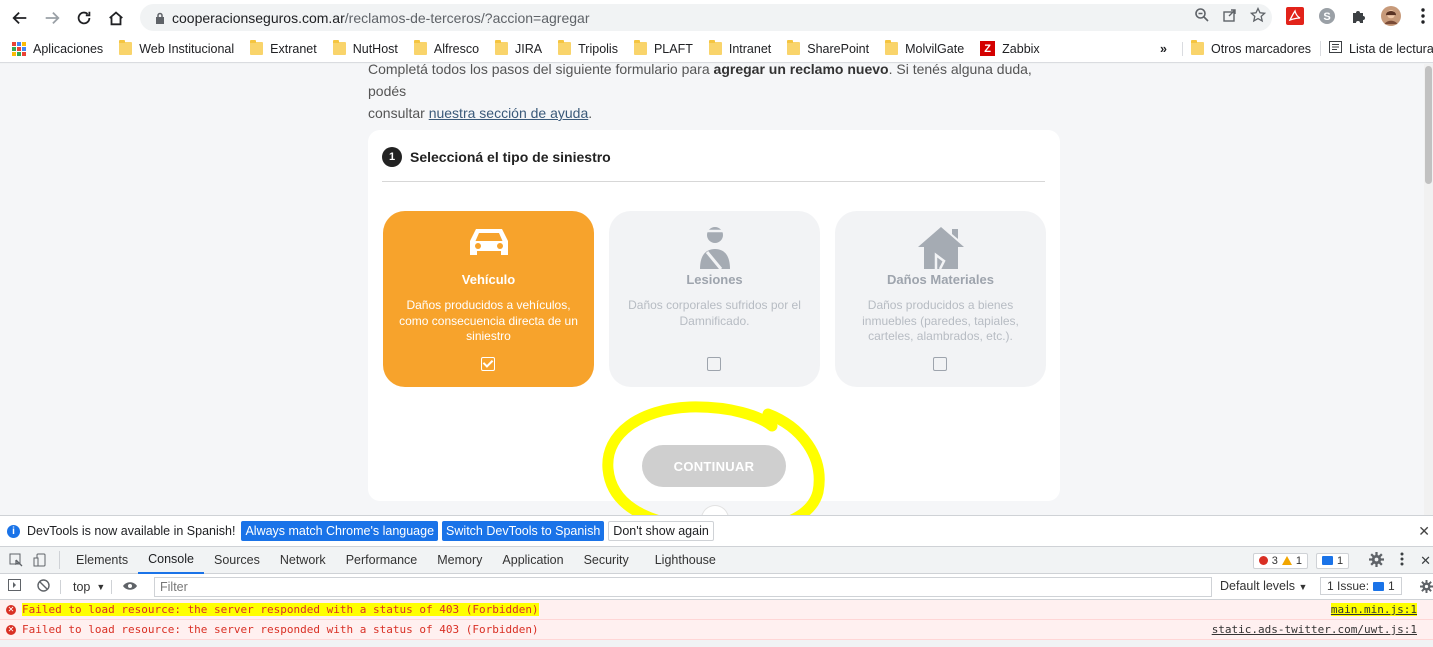 The height and width of the screenshot is (647, 1433). I want to click on bookmarks-overflow-button: », so click(1163, 49).